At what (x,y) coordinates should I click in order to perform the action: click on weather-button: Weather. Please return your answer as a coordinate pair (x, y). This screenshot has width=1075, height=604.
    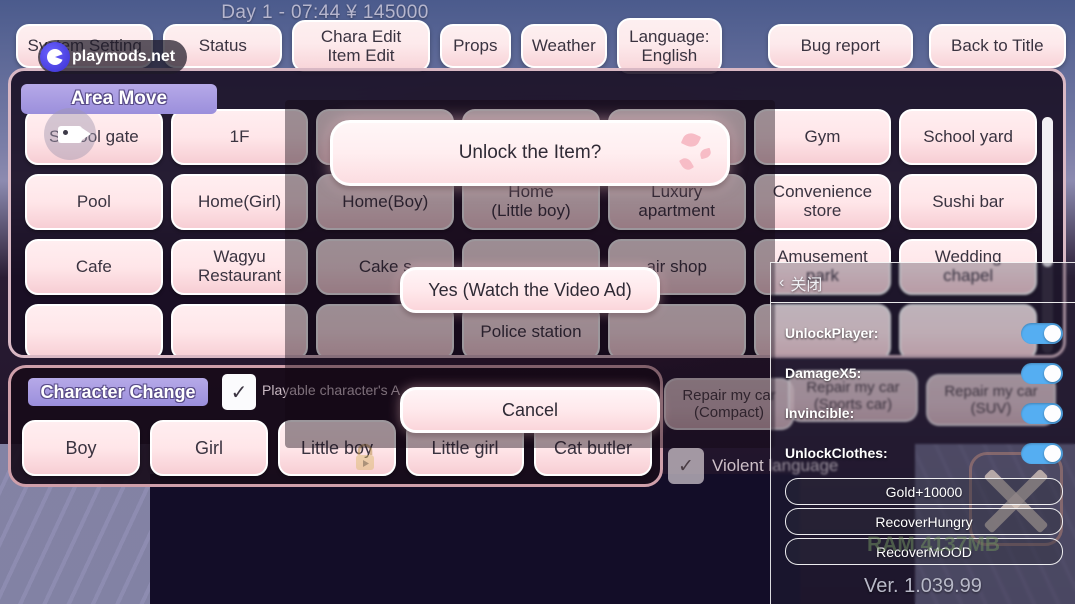
    Looking at the image, I should click on (563, 46).